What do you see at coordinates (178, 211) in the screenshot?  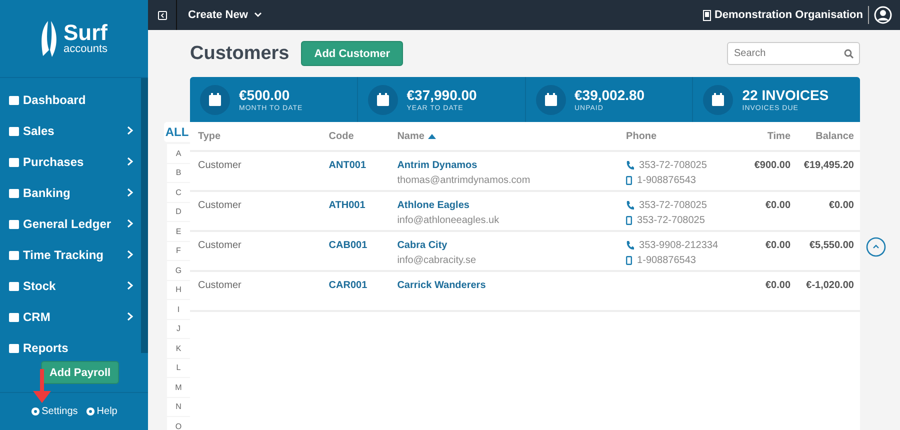 I see `letter-filter-tab: D` at bounding box center [178, 211].